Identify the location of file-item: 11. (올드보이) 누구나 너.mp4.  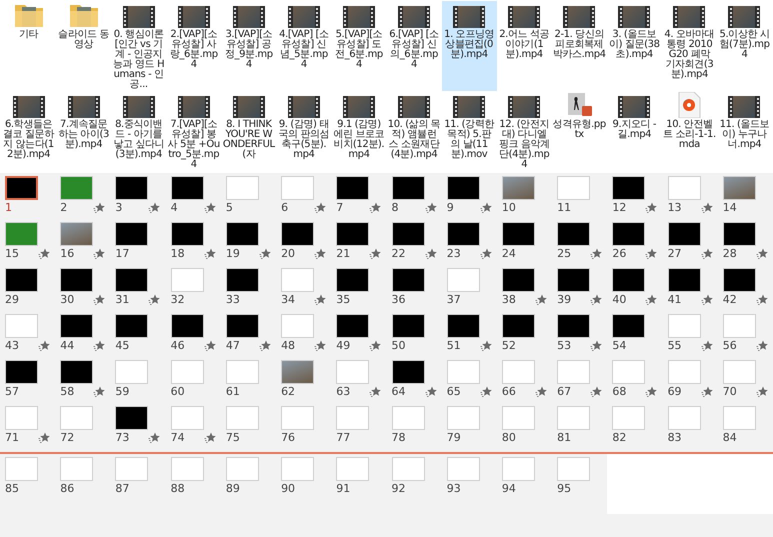
(744, 131).